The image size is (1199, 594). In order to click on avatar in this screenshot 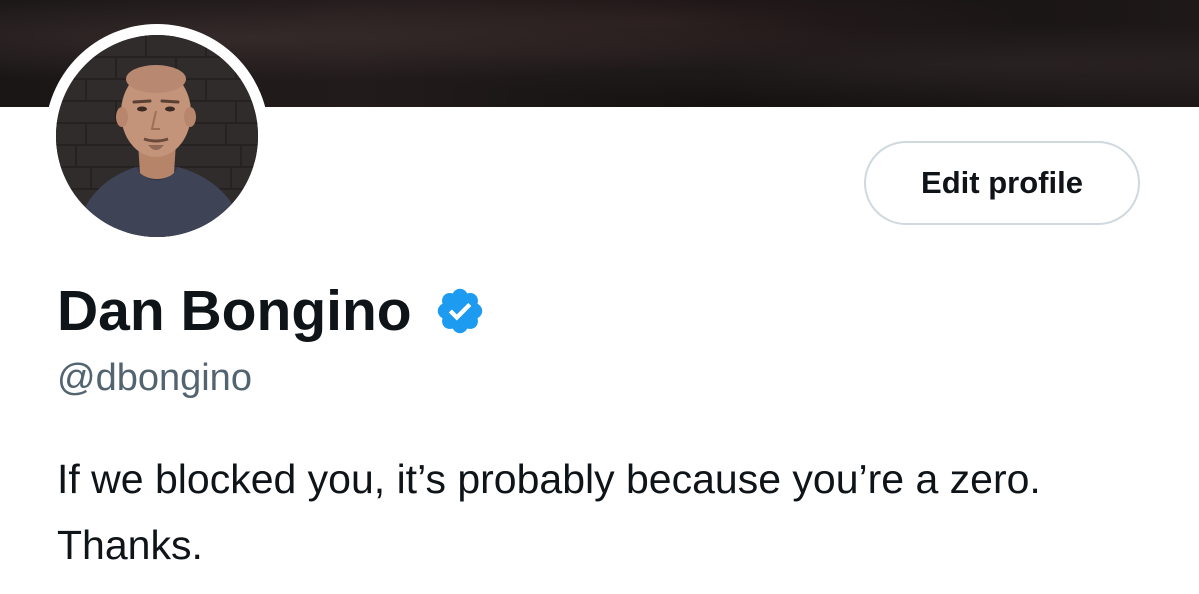, I will do `click(157, 136)`.